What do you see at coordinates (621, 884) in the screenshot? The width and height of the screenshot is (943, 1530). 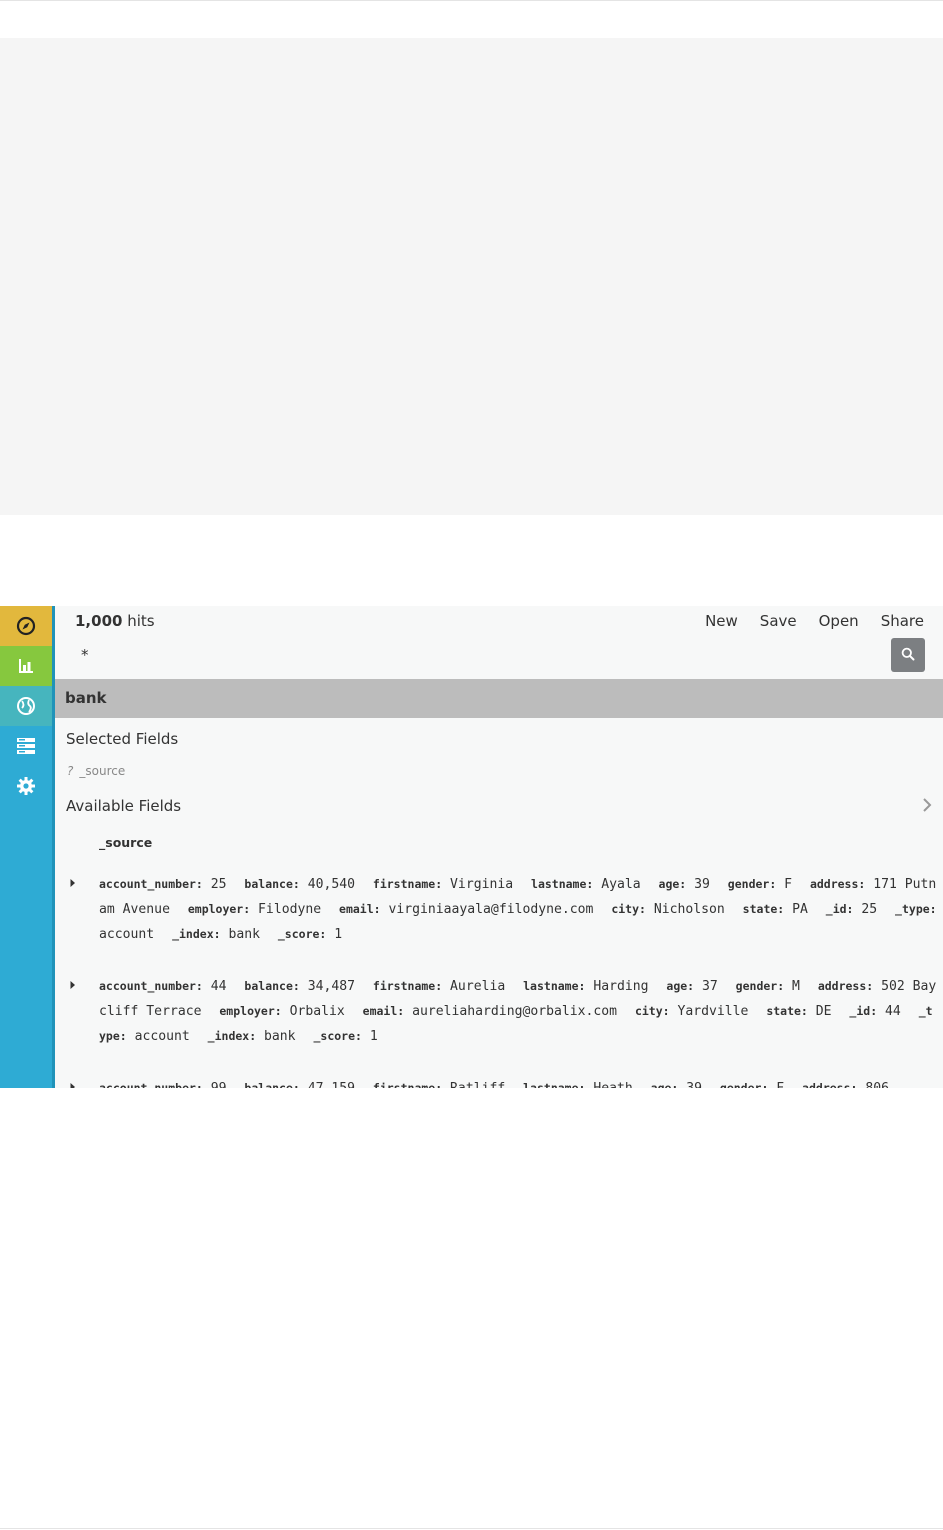 I see `field-value: Ayala` at bounding box center [621, 884].